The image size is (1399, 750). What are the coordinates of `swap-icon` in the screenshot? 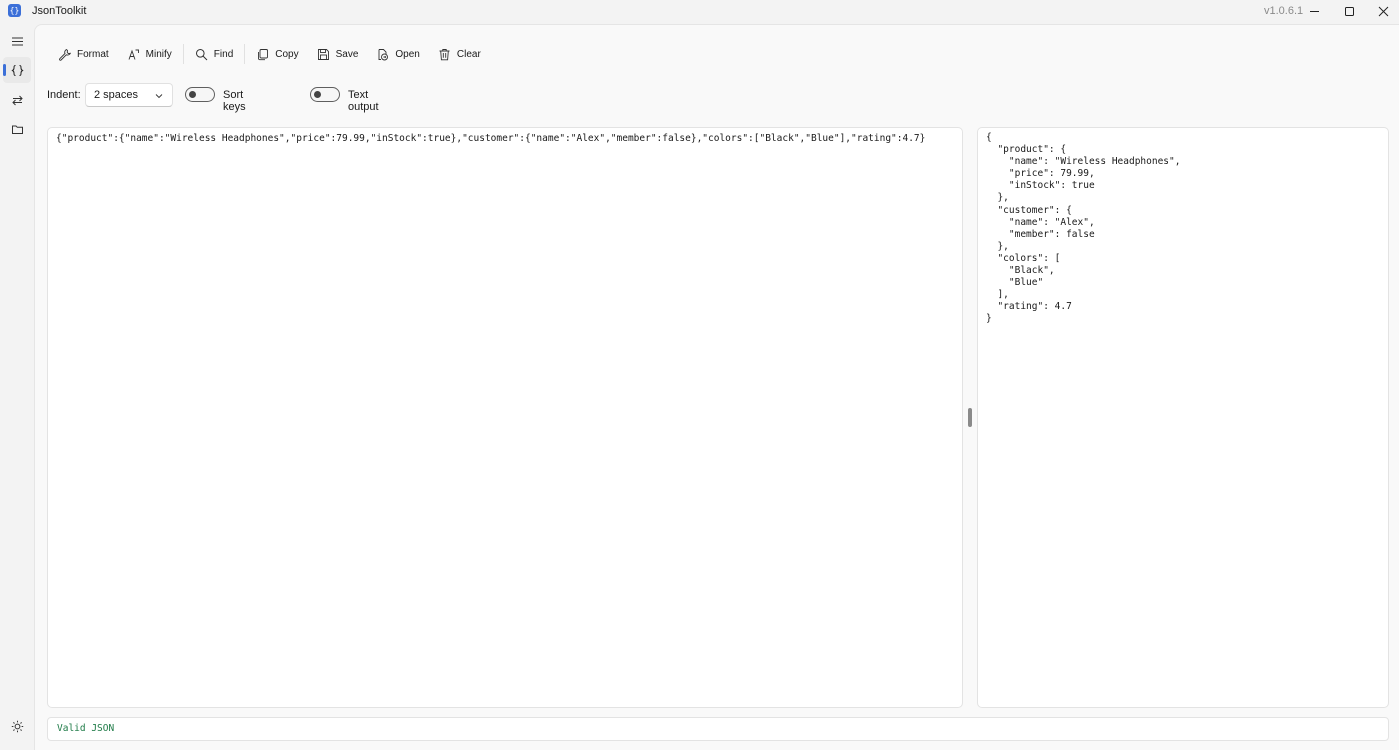 It's located at (17, 100).